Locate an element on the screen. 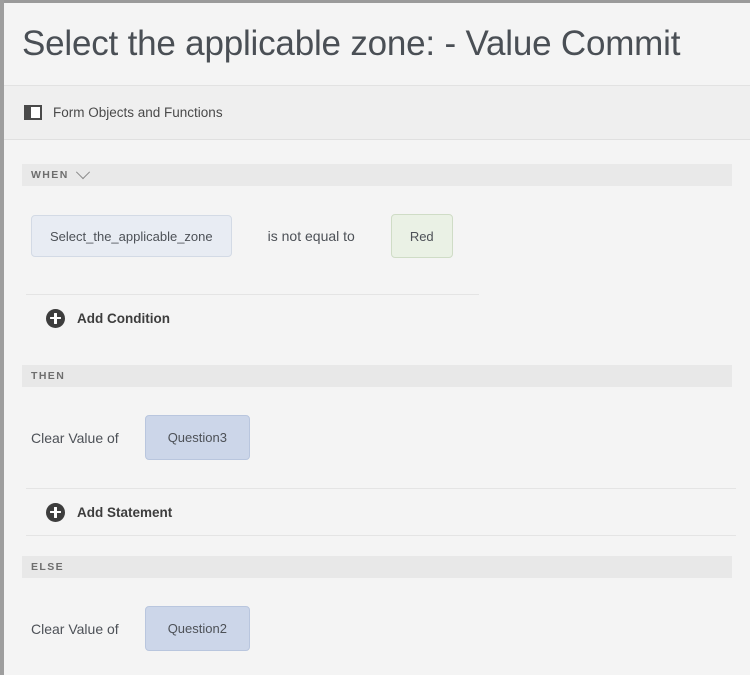 Image resolution: width=750 pixels, height=675 pixels. panel-layout-icon is located at coordinates (33, 112).